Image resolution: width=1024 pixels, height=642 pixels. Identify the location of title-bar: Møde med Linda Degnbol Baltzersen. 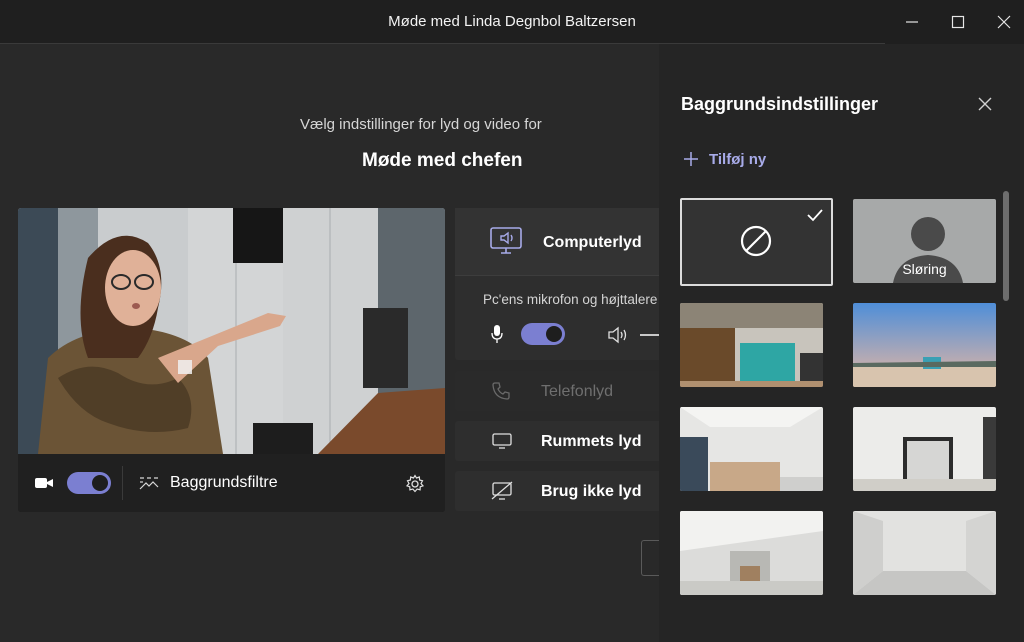
(512, 22).